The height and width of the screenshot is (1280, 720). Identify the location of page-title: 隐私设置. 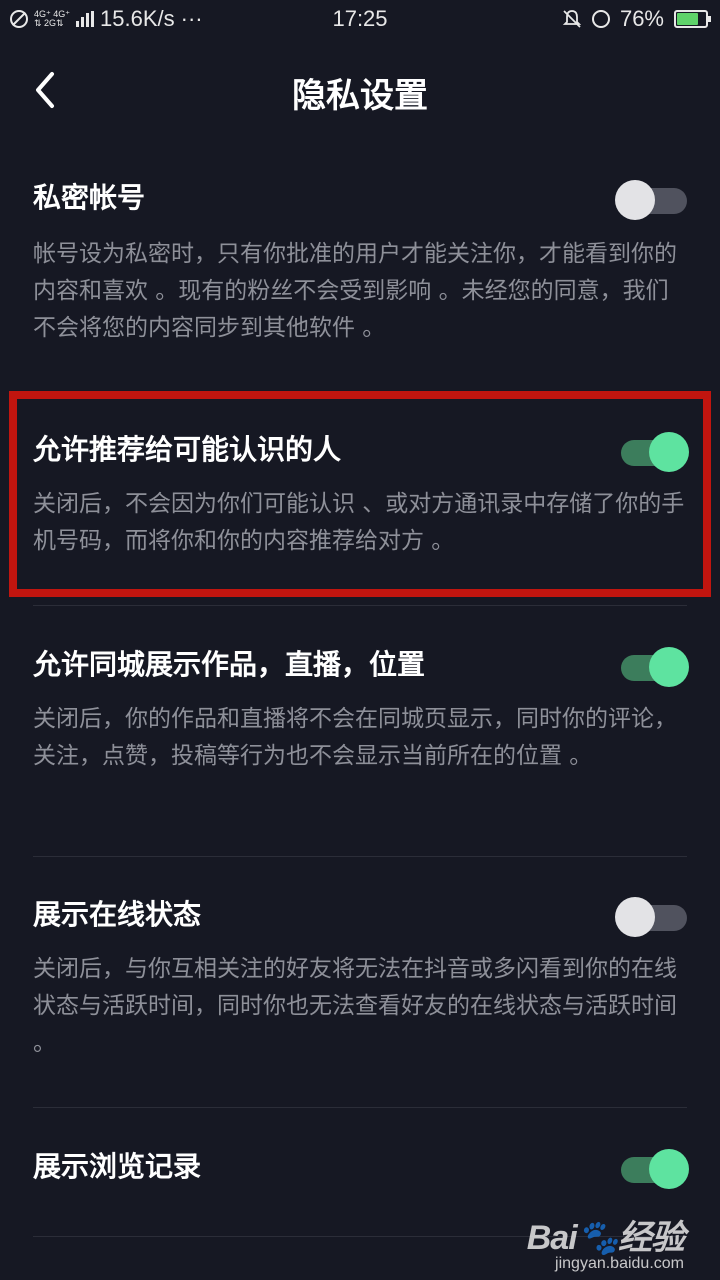
(360, 96).